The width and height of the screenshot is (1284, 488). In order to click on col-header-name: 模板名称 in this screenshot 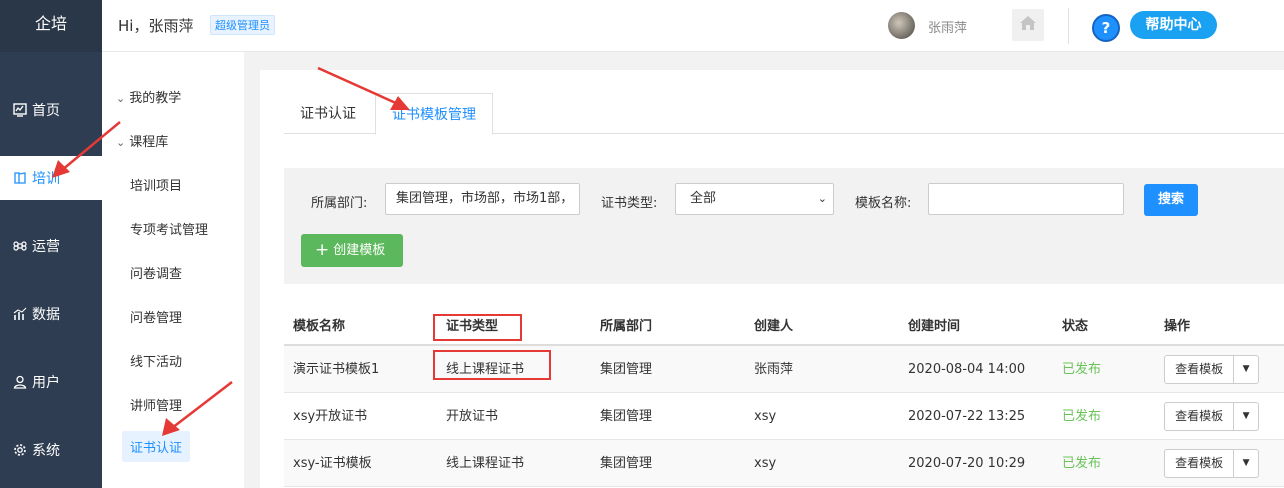, I will do `click(319, 326)`.